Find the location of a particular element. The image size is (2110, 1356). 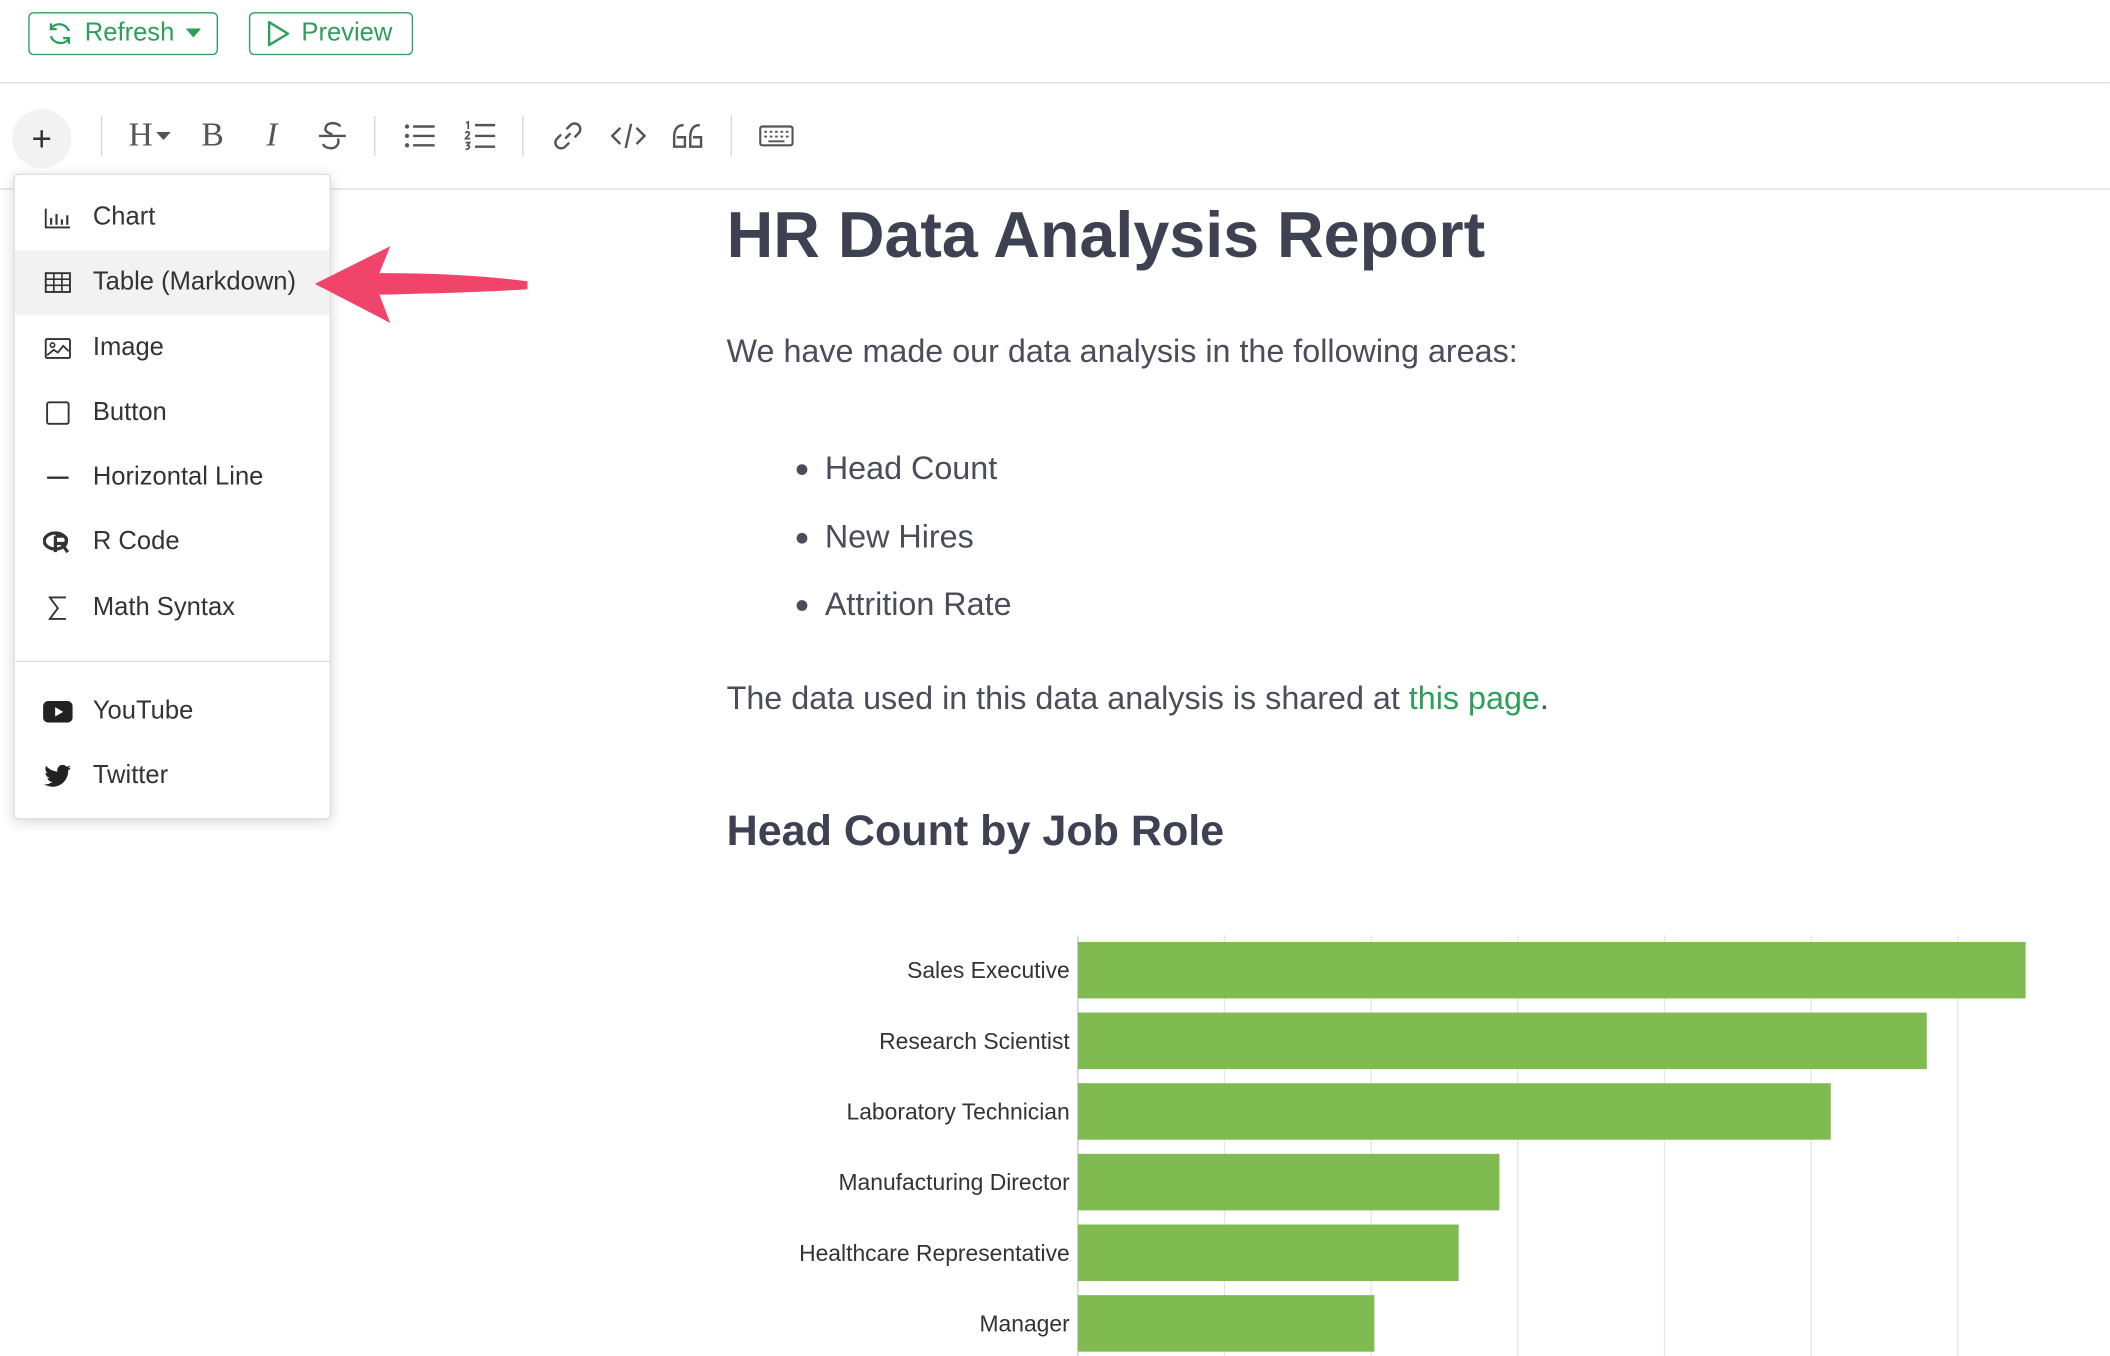

chart-category-label: Manufacturing Director is located at coordinates (955, 1182).